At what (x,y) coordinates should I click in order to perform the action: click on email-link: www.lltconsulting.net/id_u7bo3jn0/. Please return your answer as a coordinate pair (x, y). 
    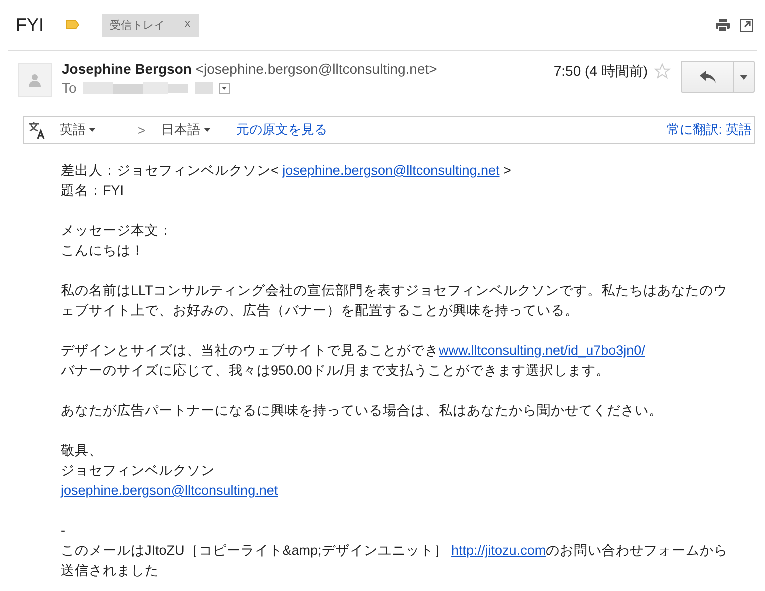
    Looking at the image, I should click on (542, 350).